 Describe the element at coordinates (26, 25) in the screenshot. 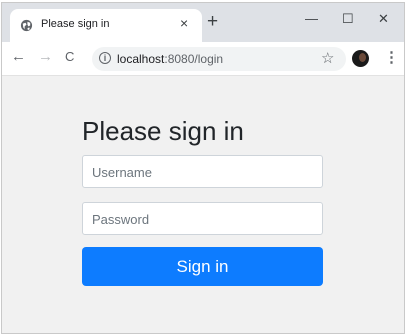

I see `globe-icon` at that location.